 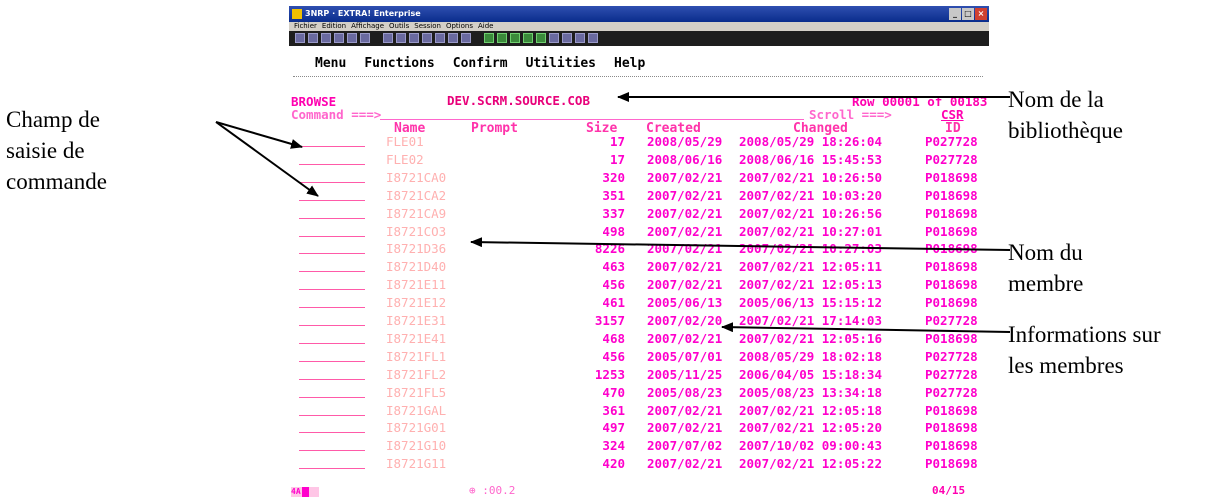 I want to click on arrow-command-label, so click(x=259, y=135).